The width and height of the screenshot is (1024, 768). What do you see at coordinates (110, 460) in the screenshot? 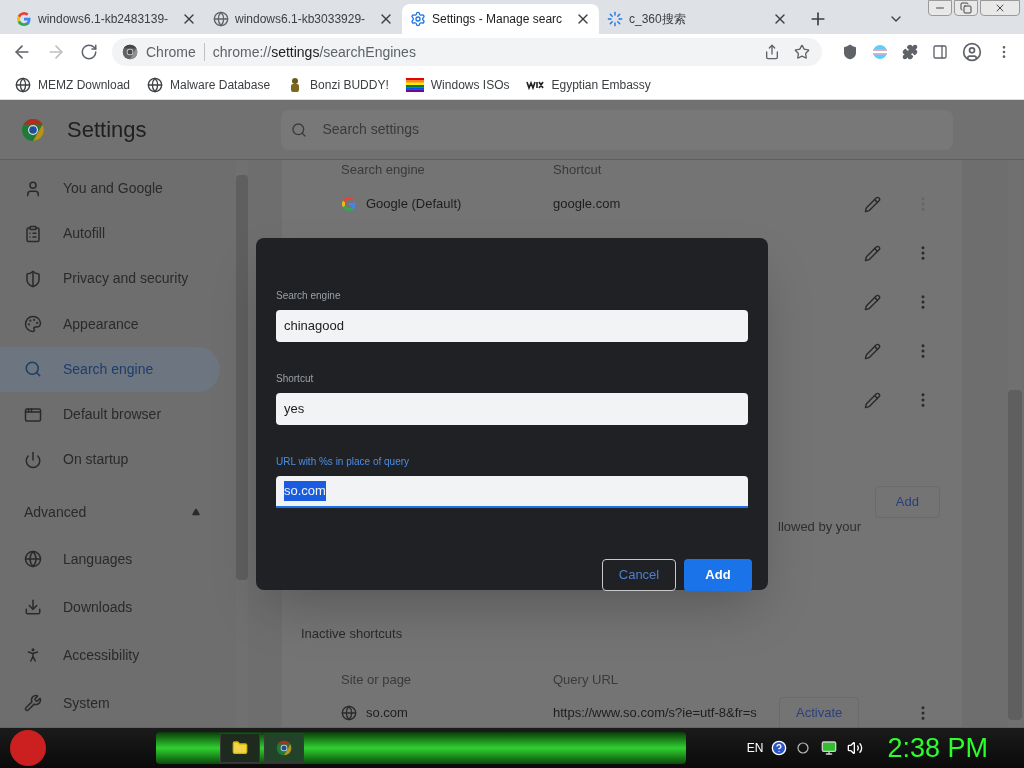
I see `sidebar-item: On startup` at bounding box center [110, 460].